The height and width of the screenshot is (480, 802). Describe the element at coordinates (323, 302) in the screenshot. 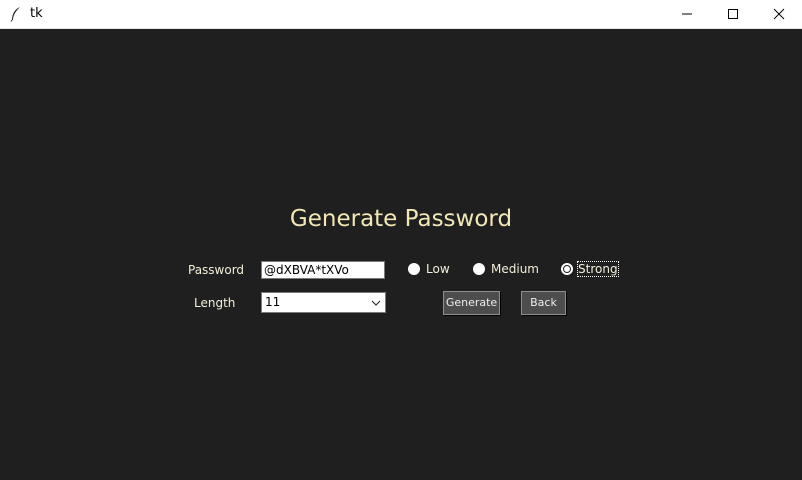

I see `length-select: 11` at that location.